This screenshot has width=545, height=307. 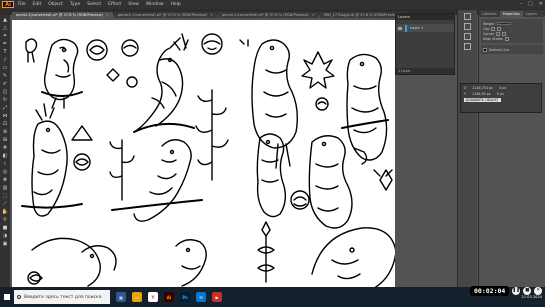 I want to click on perspective-grid-tool-icon: ⊞, so click(x=5, y=139).